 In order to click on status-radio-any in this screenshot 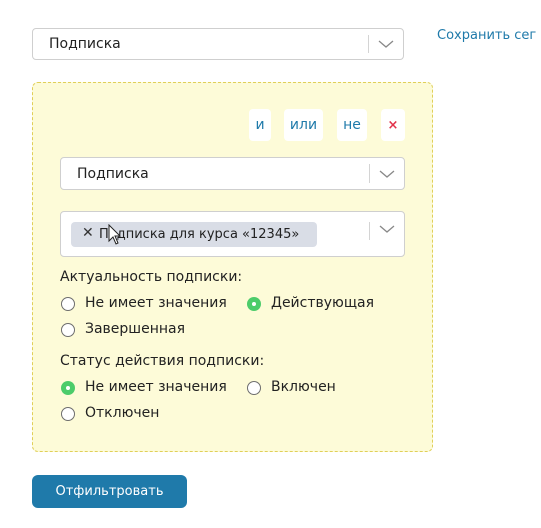, I will do `click(68, 388)`.